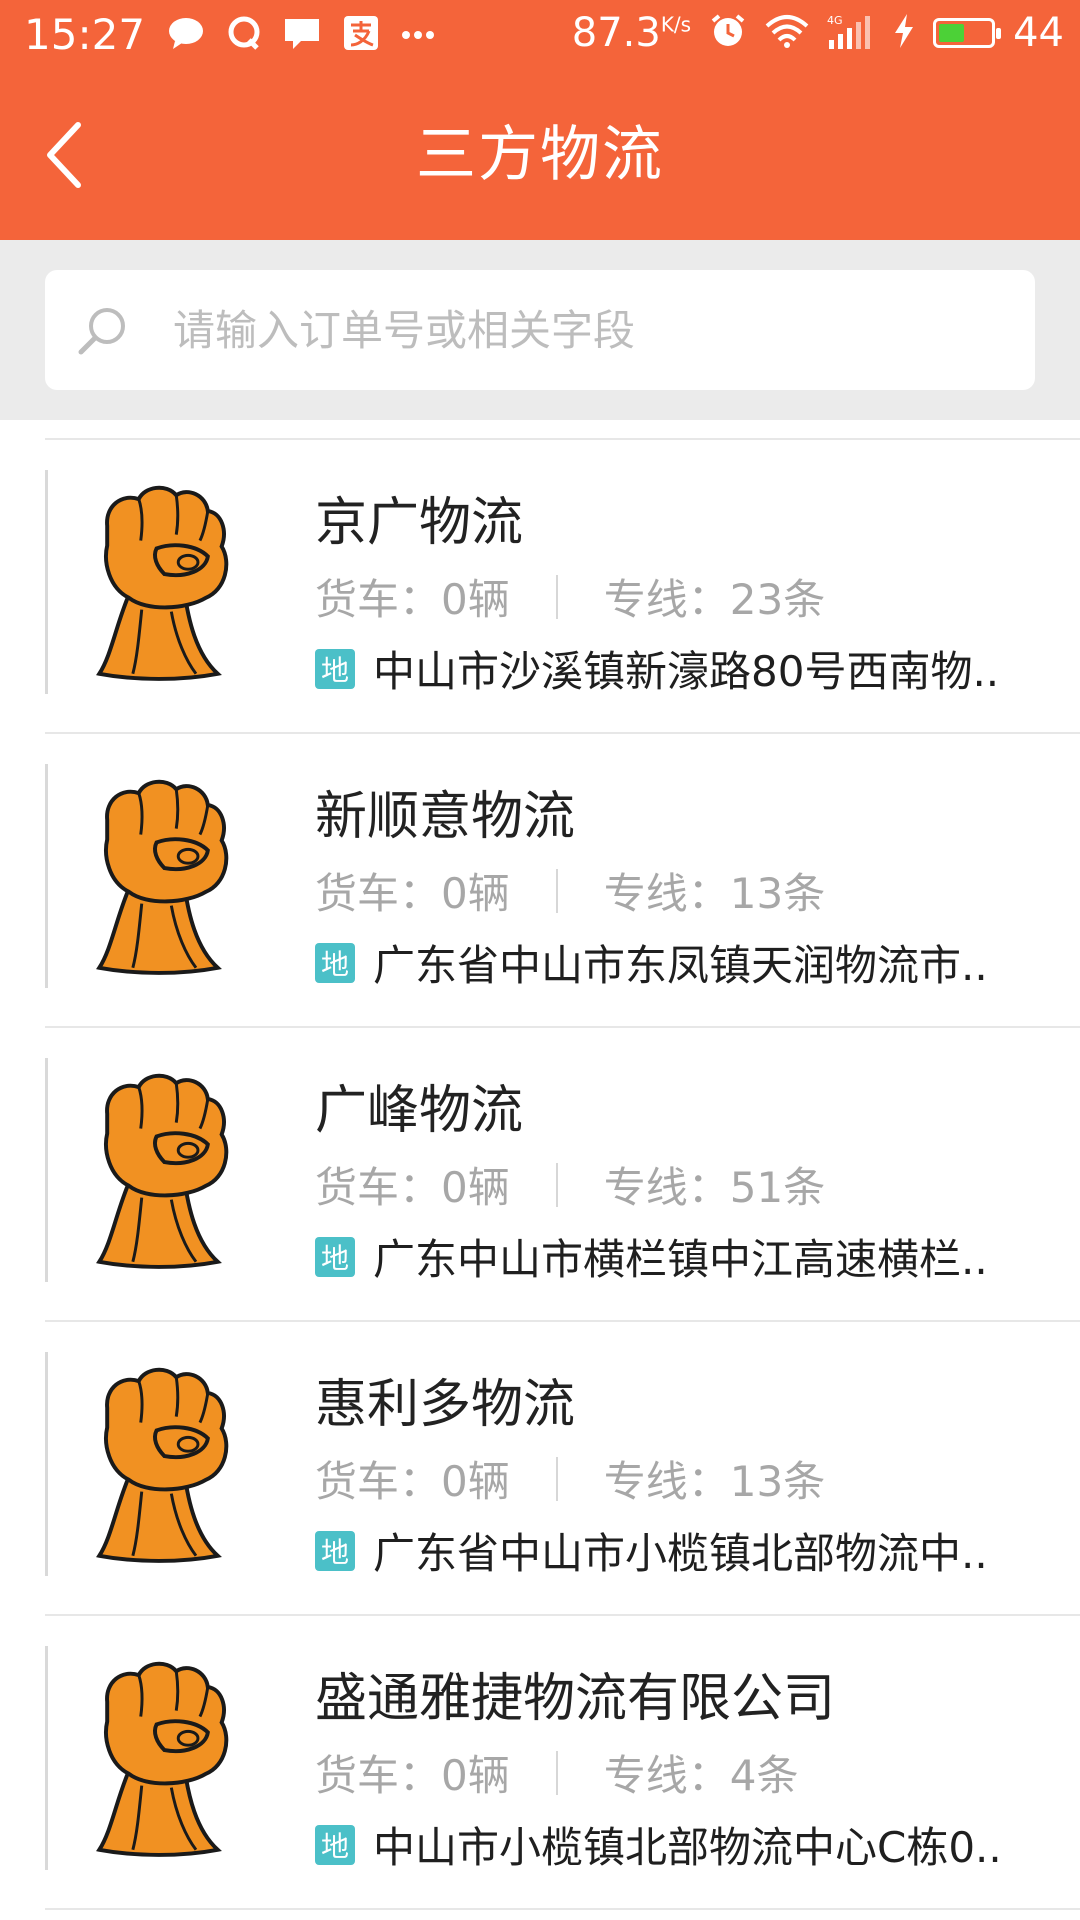 This screenshot has height=1920, width=1080. I want to click on address-text: 广东省中山市小榄镇北部物流中.., so click(680, 1553).